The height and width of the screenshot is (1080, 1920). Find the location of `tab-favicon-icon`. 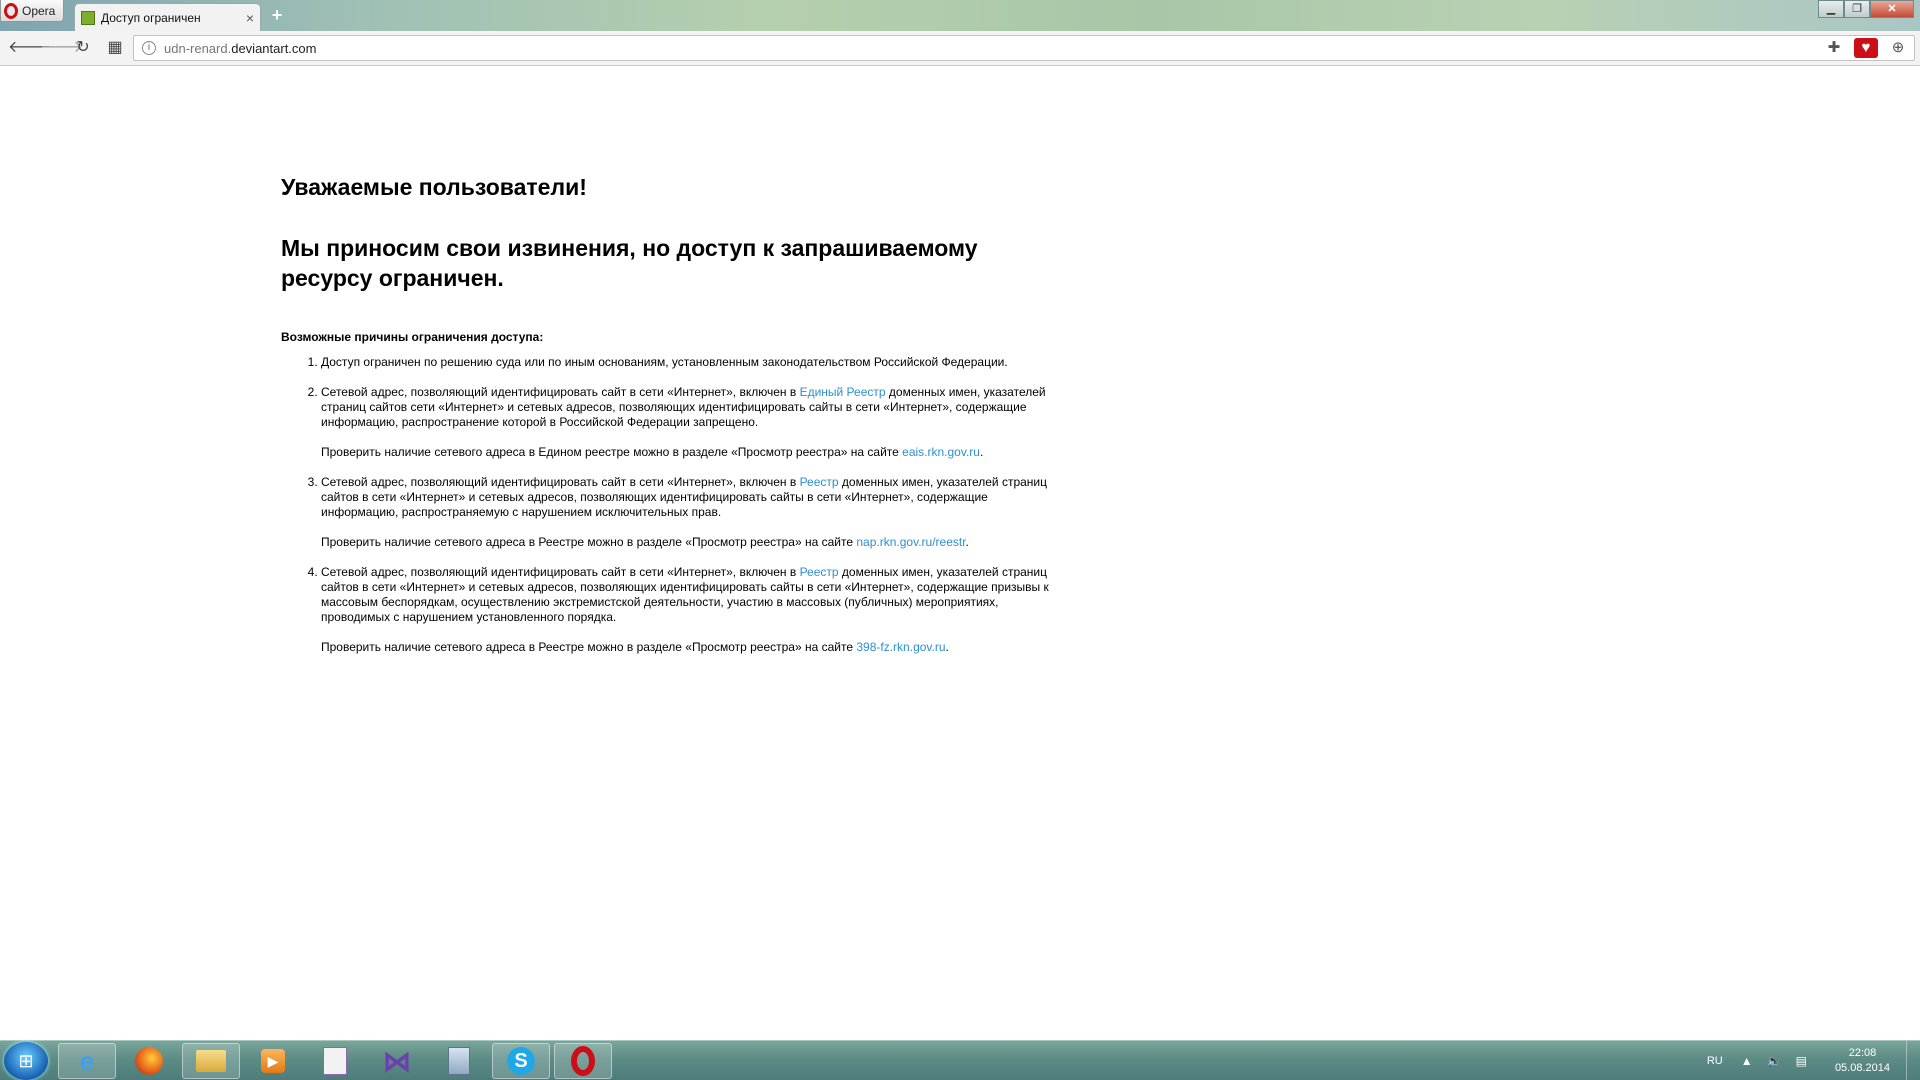

tab-favicon-icon is located at coordinates (88, 17).